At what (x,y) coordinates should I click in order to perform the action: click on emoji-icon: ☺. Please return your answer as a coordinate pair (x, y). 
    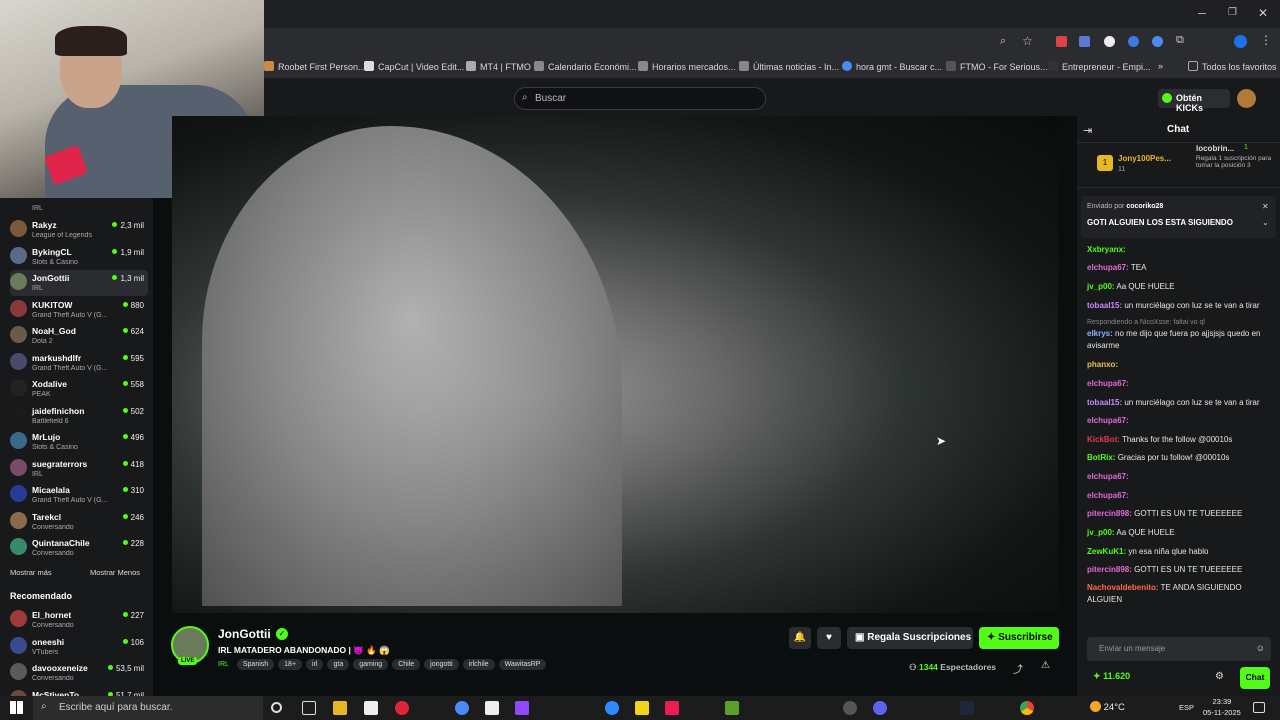
    Looking at the image, I should click on (1260, 648).